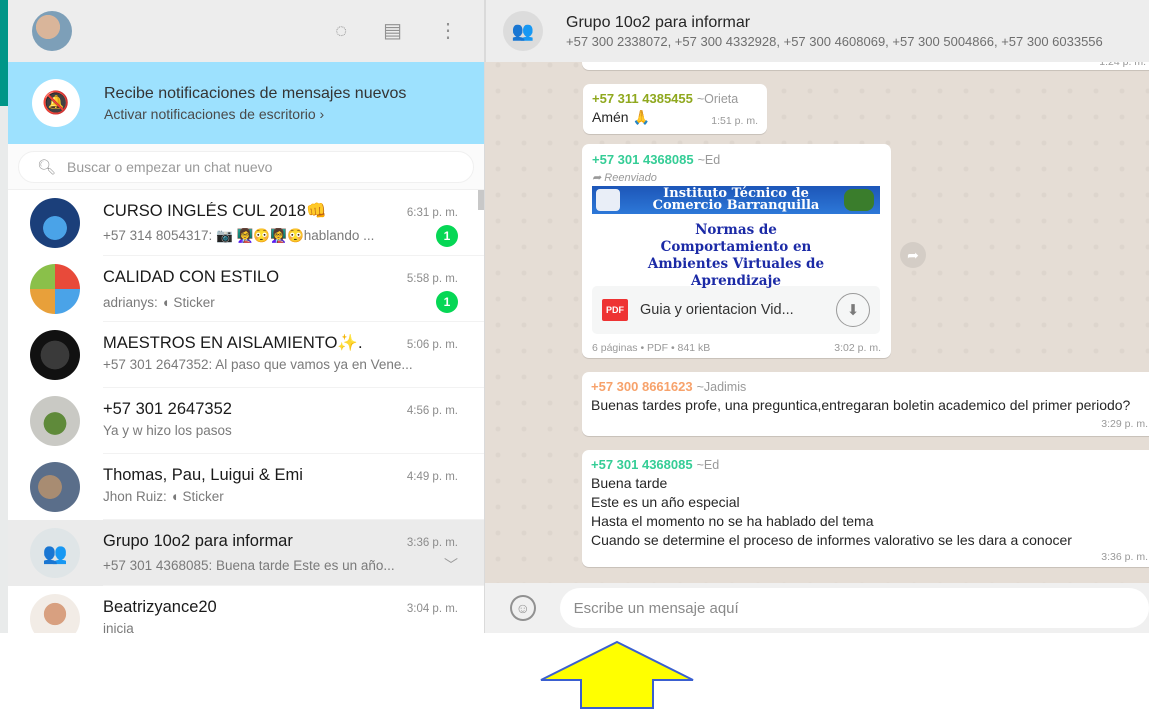 This screenshot has height=709, width=1149. What do you see at coordinates (642, 386) in the screenshot?
I see `message-sender: +57 300 8661623` at bounding box center [642, 386].